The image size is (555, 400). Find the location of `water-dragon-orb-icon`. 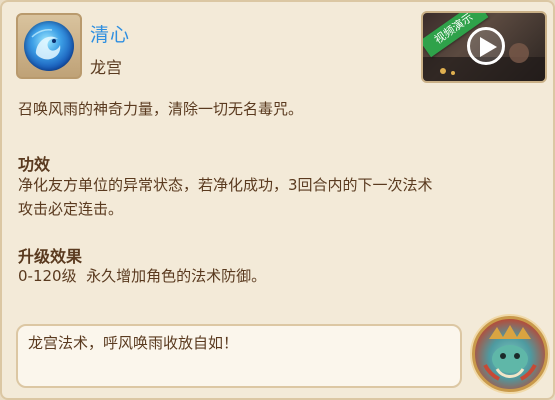

water-dragon-orb-icon is located at coordinates (49, 46).